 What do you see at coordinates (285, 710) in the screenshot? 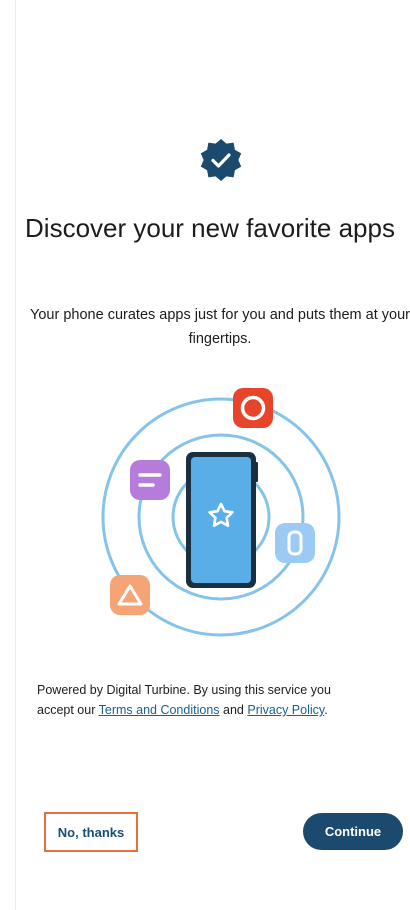
I see `privacy-policy-link: Privacy Policy` at bounding box center [285, 710].